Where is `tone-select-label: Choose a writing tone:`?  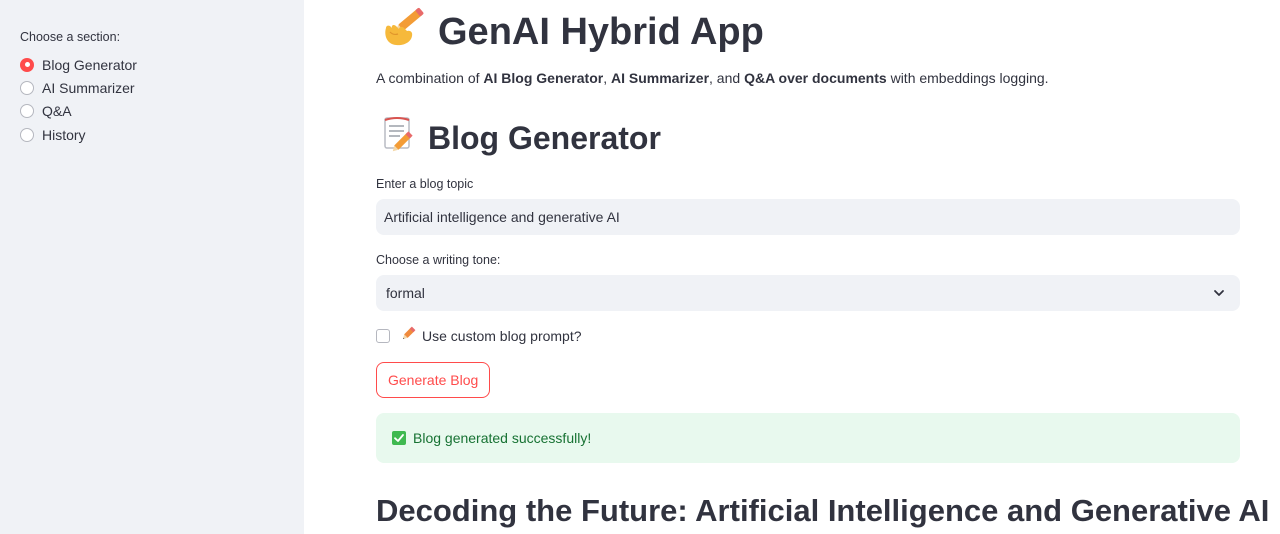
tone-select-label: Choose a writing tone: is located at coordinates (438, 260).